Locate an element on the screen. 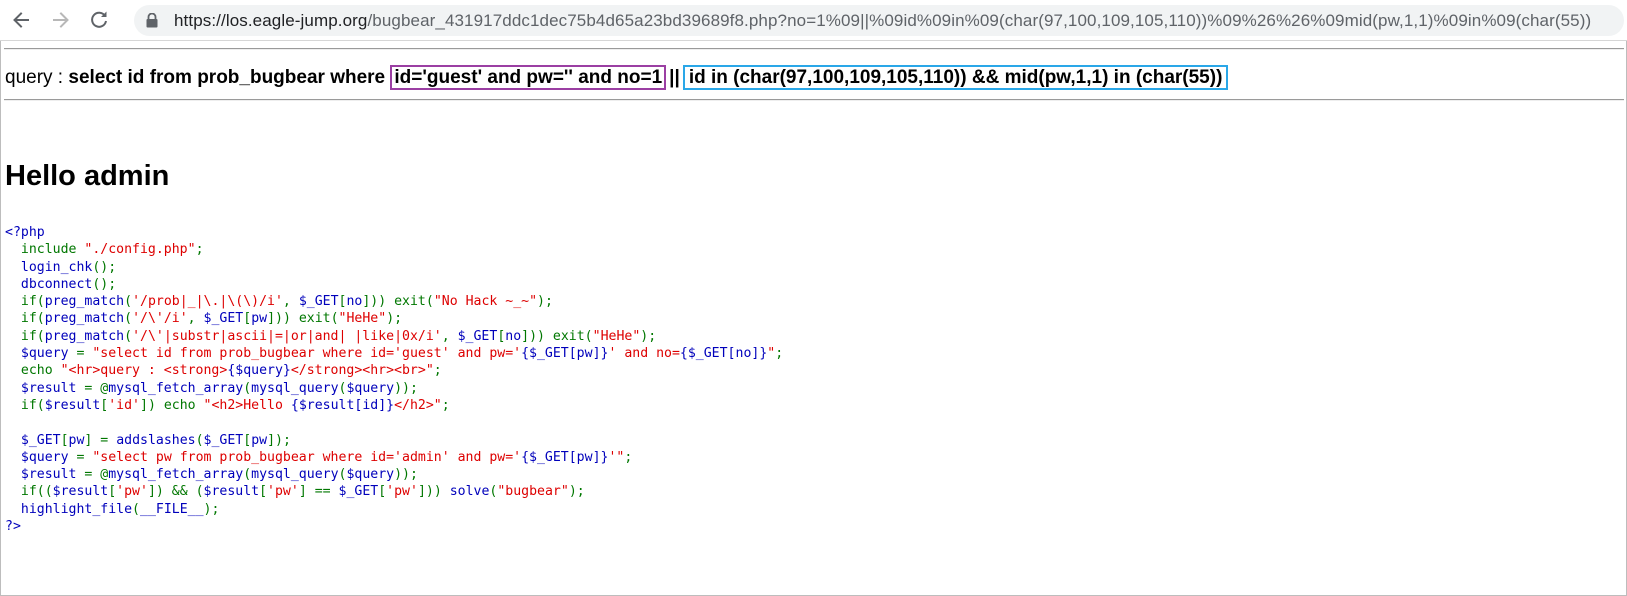  code-token: ?> is located at coordinates (13, 527).